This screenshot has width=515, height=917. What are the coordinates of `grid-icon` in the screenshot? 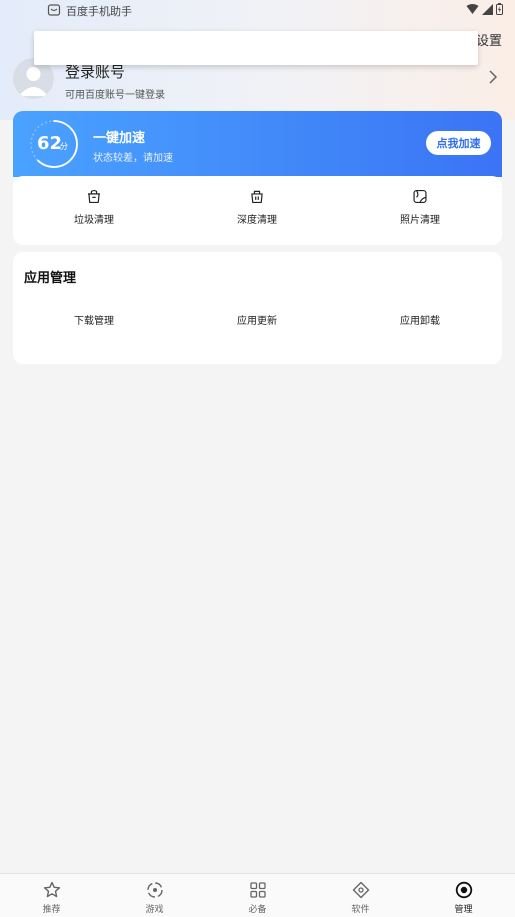 It's located at (257, 890).